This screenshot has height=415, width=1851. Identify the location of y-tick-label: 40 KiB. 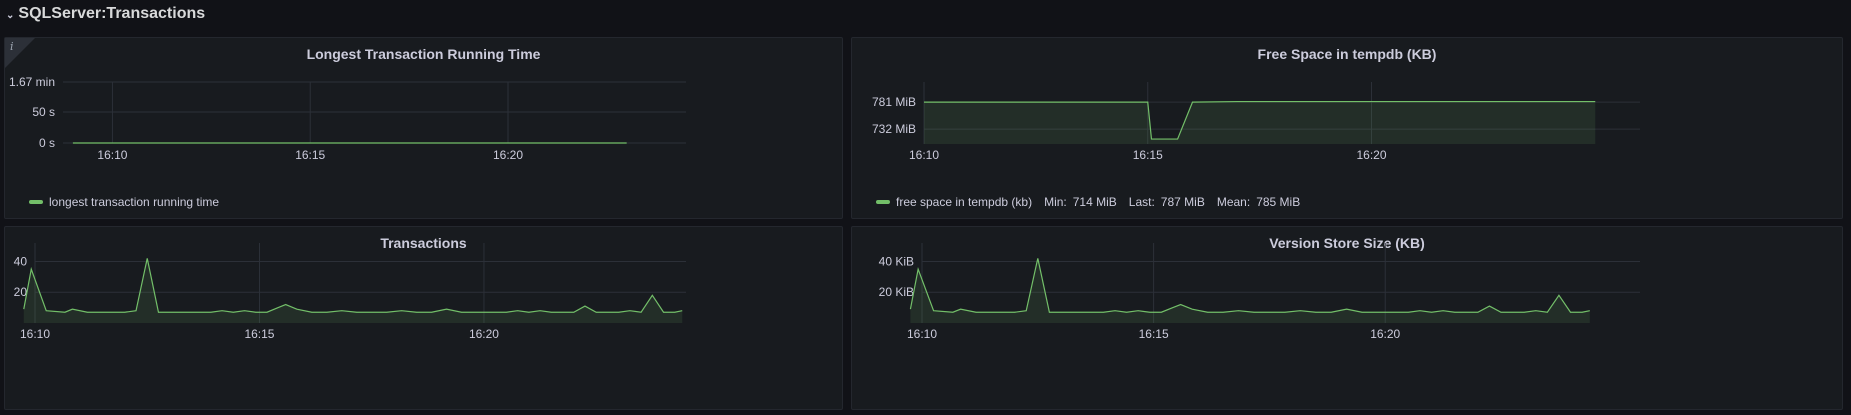
(896, 261).